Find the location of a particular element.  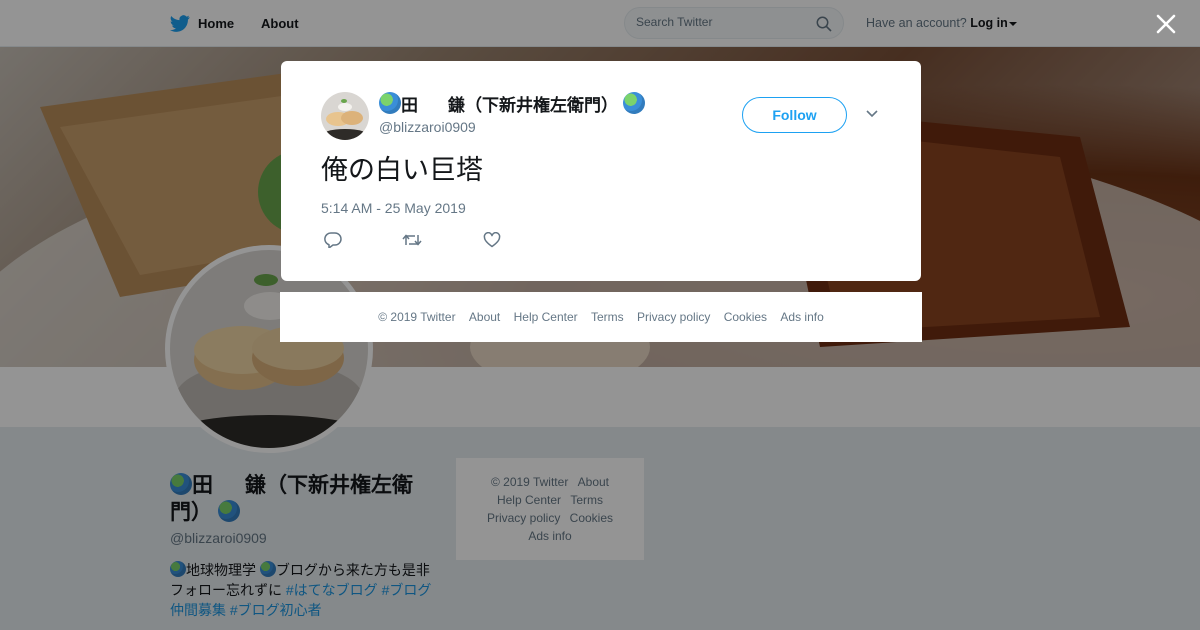

modal-footer-link-help: Help Center is located at coordinates (546, 317).